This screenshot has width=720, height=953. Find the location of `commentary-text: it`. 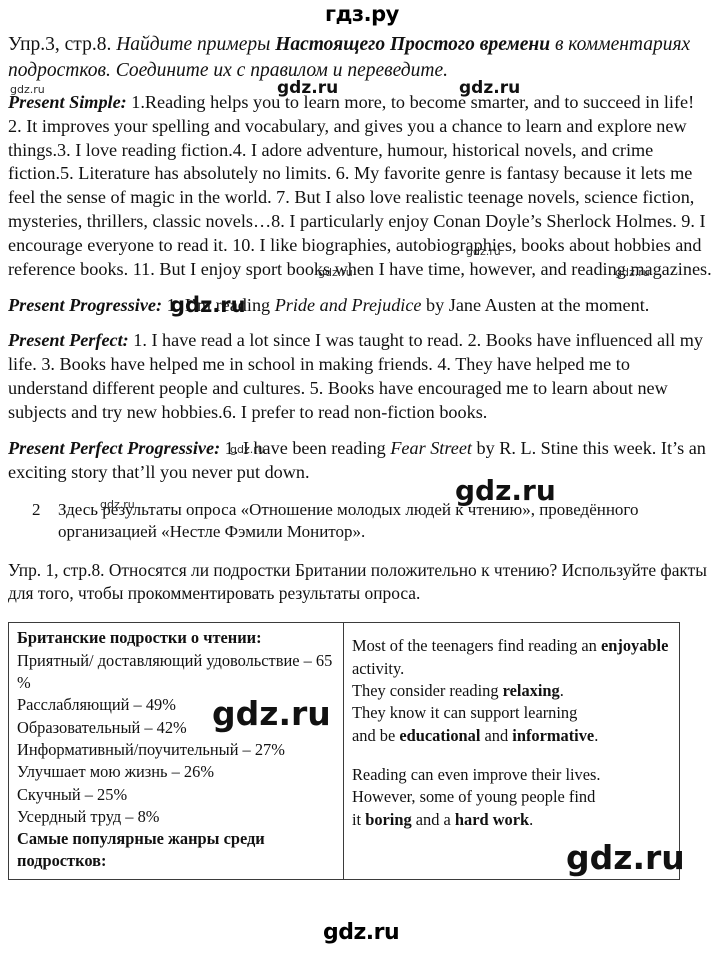

commentary-text: it is located at coordinates (359, 819).